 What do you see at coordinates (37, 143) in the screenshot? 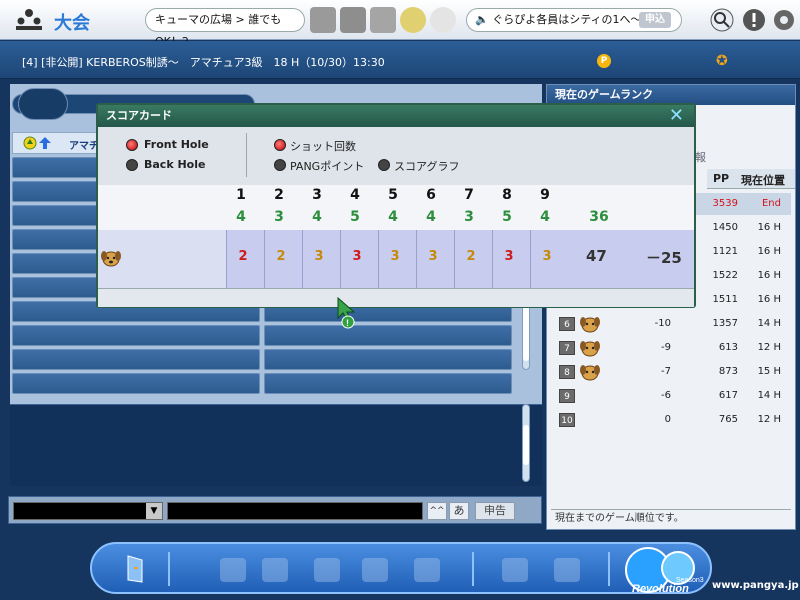
I see `team-icons` at bounding box center [37, 143].